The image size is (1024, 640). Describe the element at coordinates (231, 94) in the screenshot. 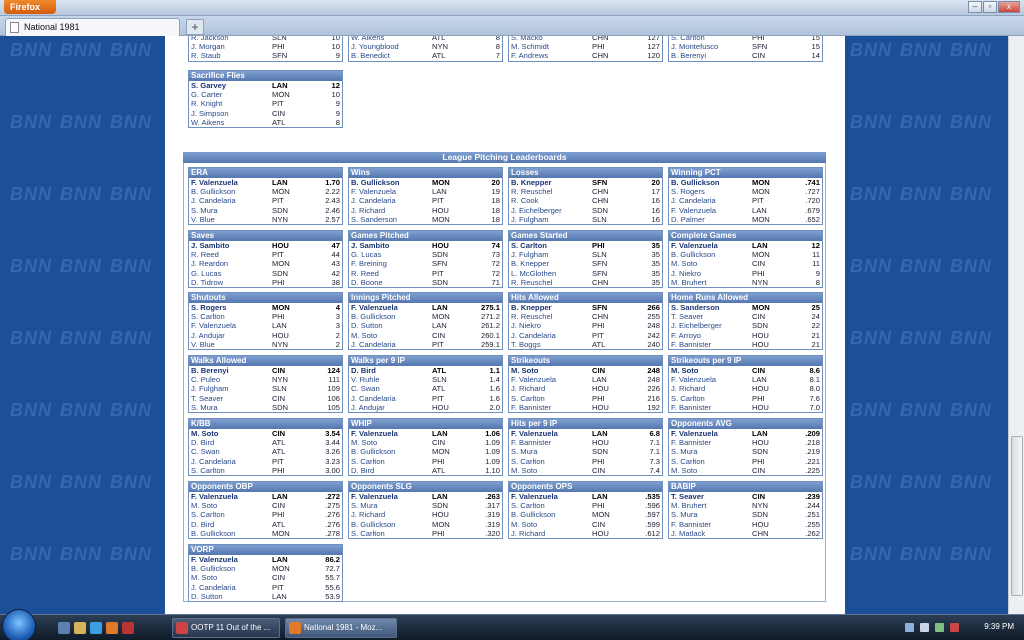

I see `player-name: G. Carter` at that location.